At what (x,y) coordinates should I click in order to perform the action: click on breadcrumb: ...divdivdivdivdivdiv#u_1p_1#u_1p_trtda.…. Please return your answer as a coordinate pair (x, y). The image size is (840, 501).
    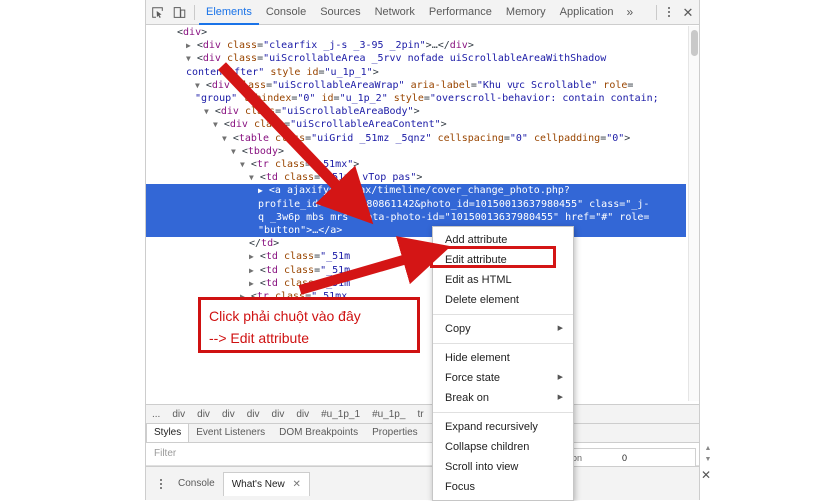
    Looking at the image, I should click on (422, 414).